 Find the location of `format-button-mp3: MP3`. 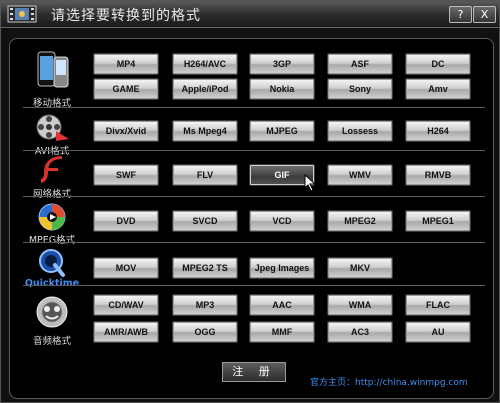

format-button-mp3: MP3 is located at coordinates (205, 305).